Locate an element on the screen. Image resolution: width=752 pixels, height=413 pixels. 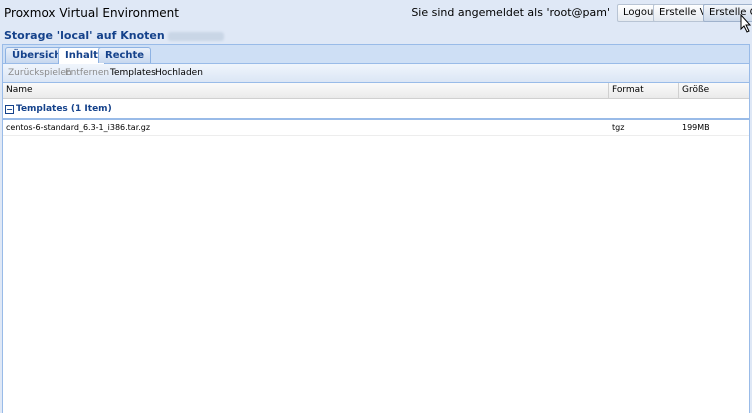
upload-button: Hochladen is located at coordinates (179, 73).